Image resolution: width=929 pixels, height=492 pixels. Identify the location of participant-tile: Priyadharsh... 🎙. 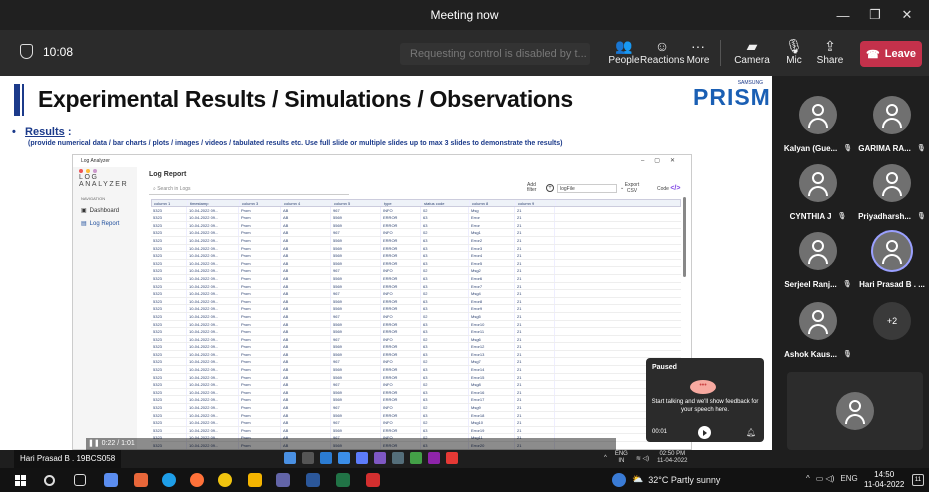
(890, 192).